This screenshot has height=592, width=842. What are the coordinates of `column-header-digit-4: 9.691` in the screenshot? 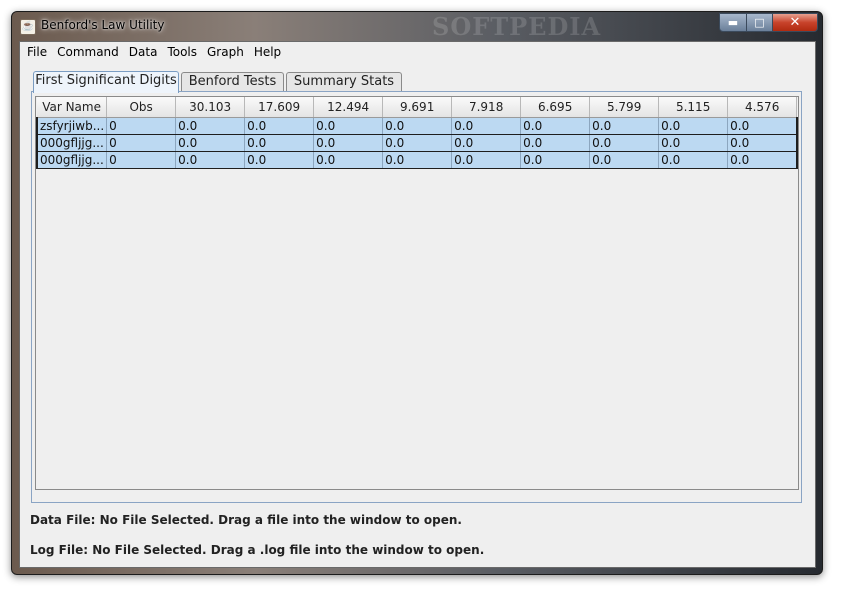 It's located at (417, 107).